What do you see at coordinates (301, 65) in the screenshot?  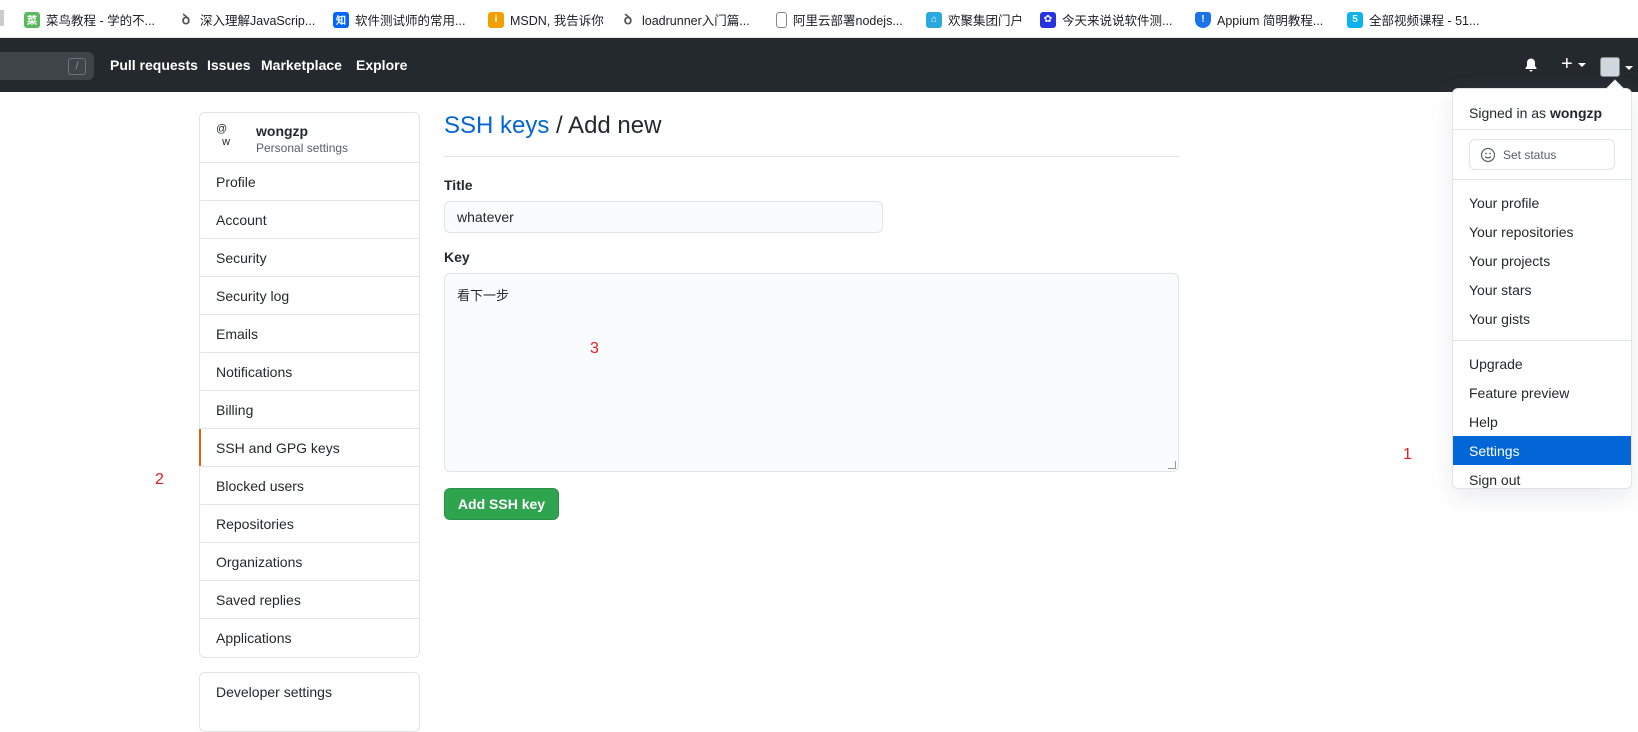 I see `nav-marketplace: Marketplace` at bounding box center [301, 65].